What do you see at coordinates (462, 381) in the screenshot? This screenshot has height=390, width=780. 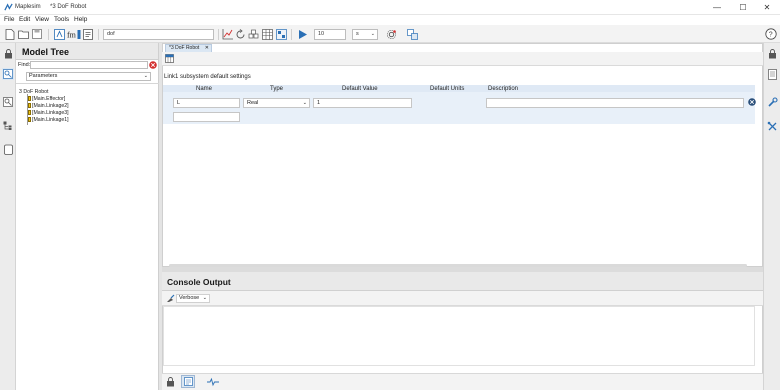 I see `console-footer` at bounding box center [462, 381].